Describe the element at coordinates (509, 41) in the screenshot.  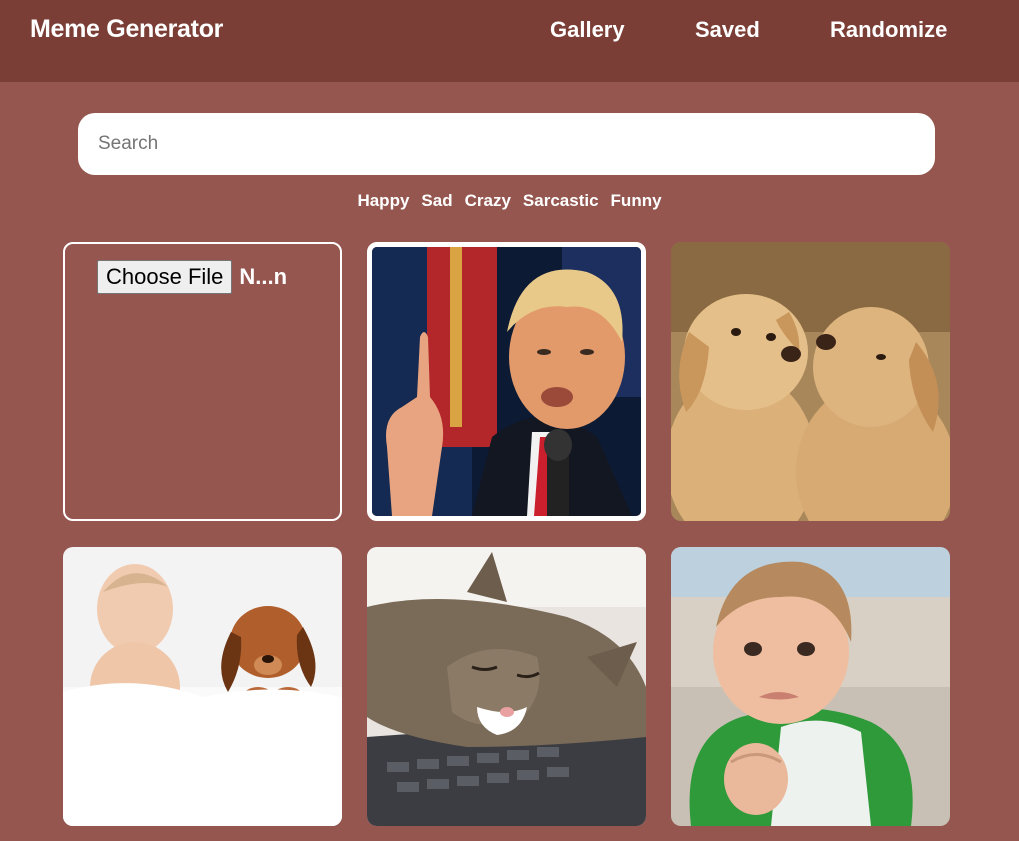
I see `navbar: Meme Generator Gallery Saved Randomize` at that location.